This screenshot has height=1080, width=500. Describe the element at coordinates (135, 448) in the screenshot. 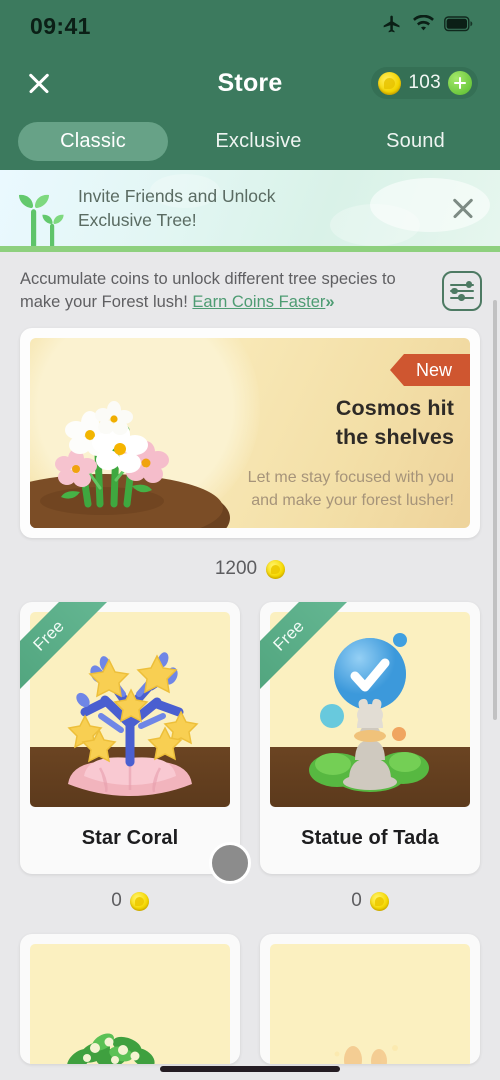

I see `cosmos-flowers-illustration` at that location.